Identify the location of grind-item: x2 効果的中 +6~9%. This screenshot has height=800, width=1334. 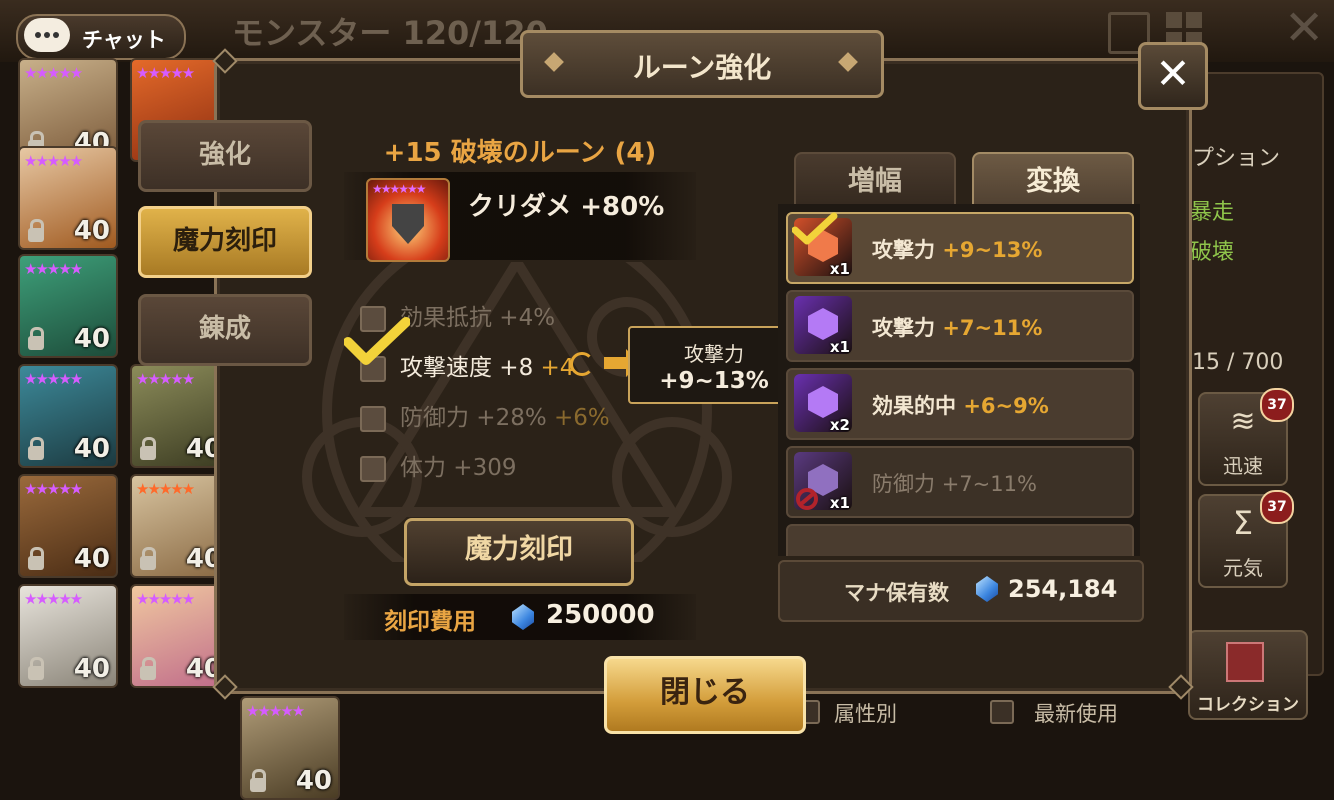
(960, 404).